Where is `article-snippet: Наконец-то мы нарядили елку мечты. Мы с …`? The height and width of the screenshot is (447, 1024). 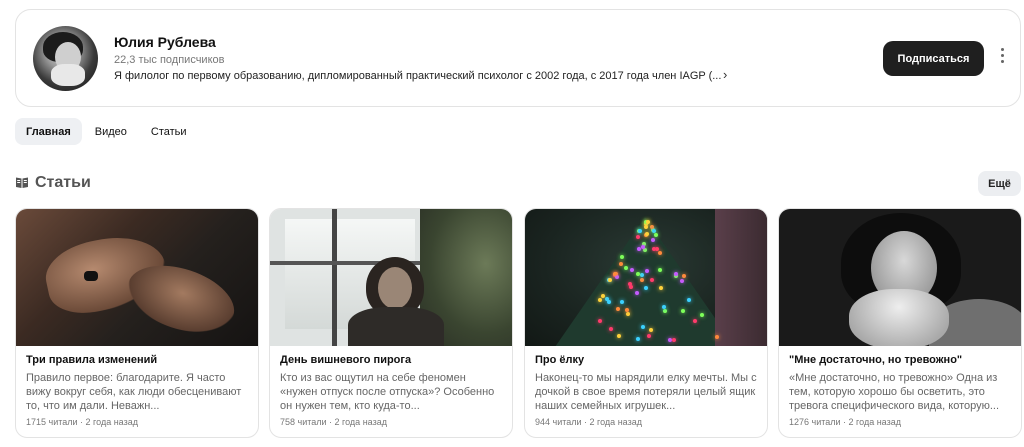 article-snippet: Наконец-то мы нарядили елку мечты. Мы с … is located at coordinates (646, 392).